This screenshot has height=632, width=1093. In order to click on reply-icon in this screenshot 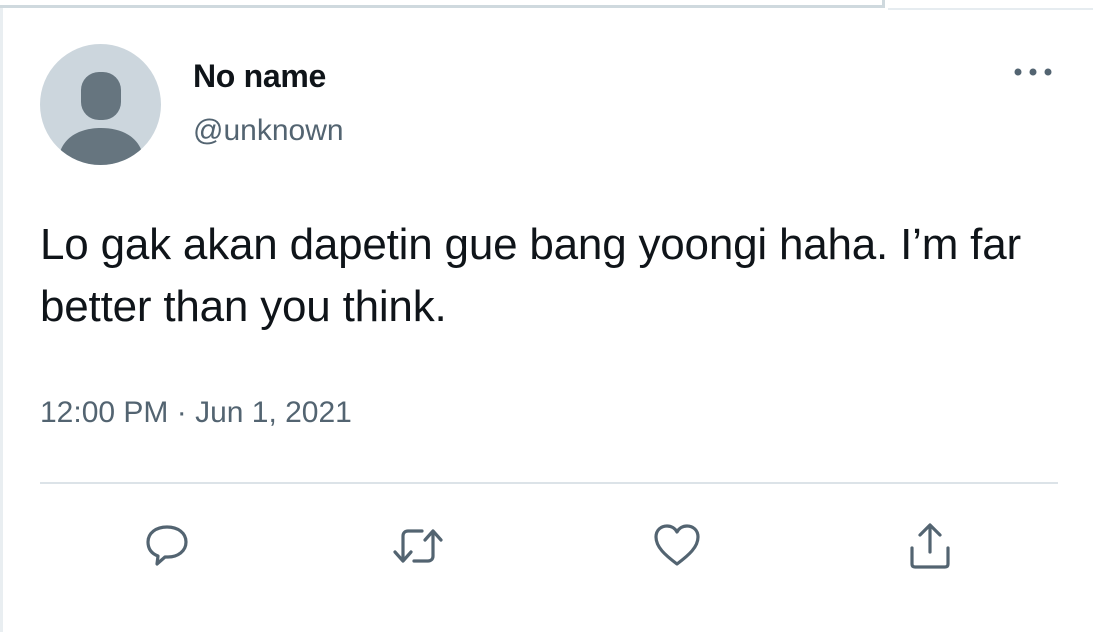, I will do `click(167, 545)`.